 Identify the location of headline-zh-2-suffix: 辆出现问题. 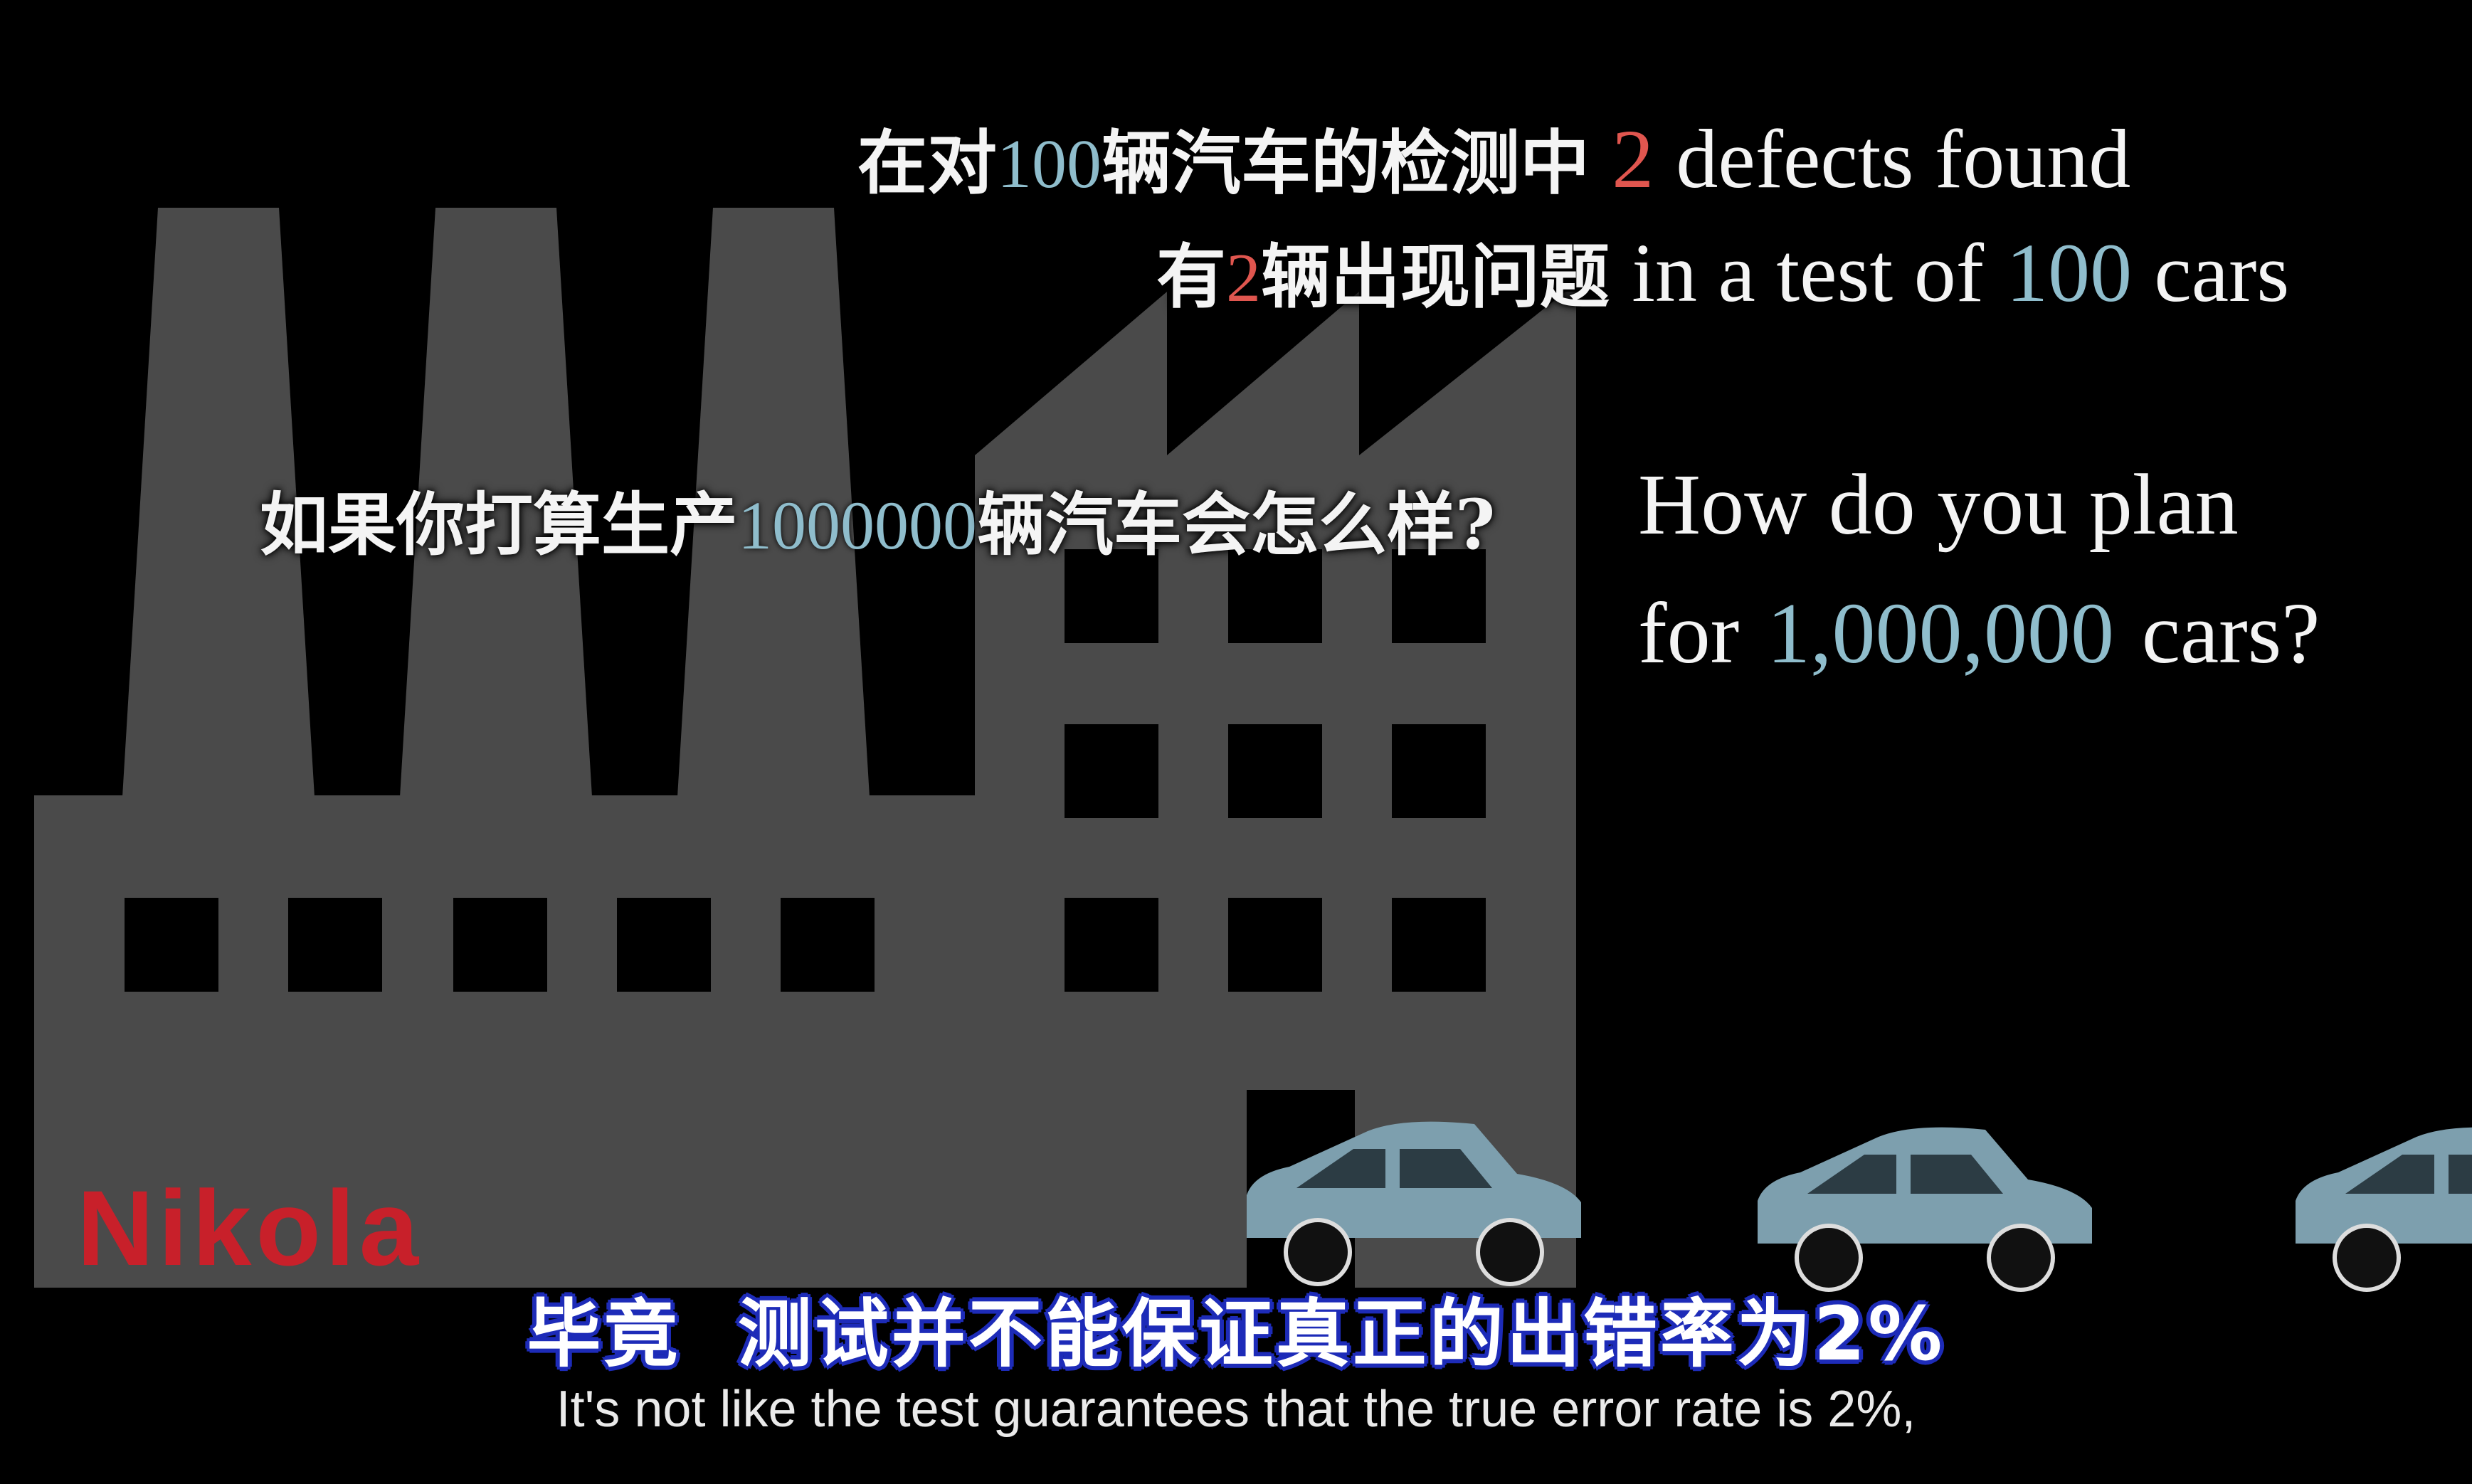
(1435, 277).